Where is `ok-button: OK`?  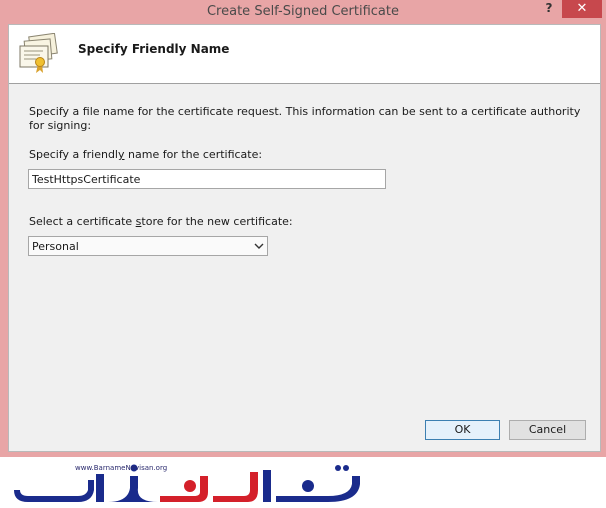 ok-button: OK is located at coordinates (462, 430).